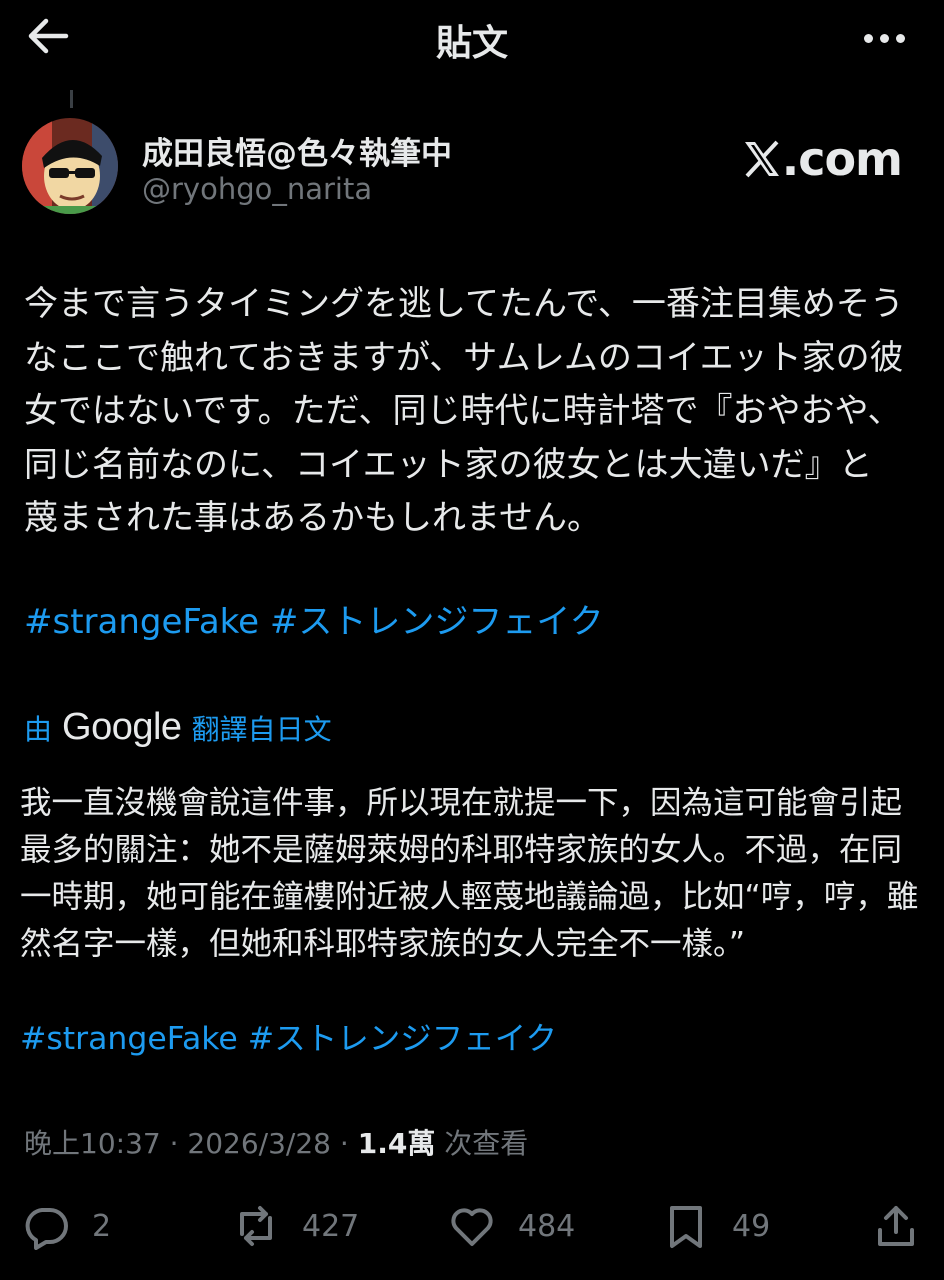 Image resolution: width=944 pixels, height=1280 pixels. I want to click on reply-count: 2, so click(102, 1226).